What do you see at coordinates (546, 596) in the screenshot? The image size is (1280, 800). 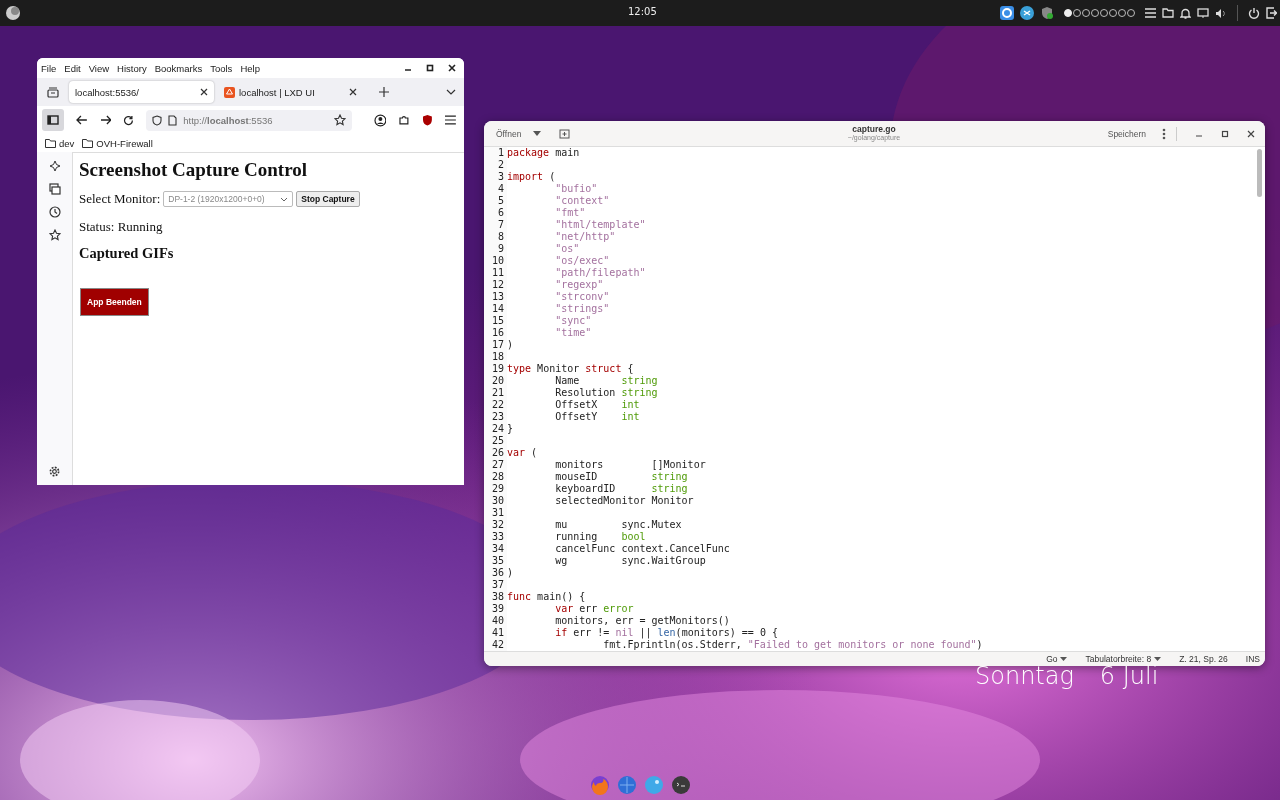 I see `code-line: func main() {` at bounding box center [546, 596].